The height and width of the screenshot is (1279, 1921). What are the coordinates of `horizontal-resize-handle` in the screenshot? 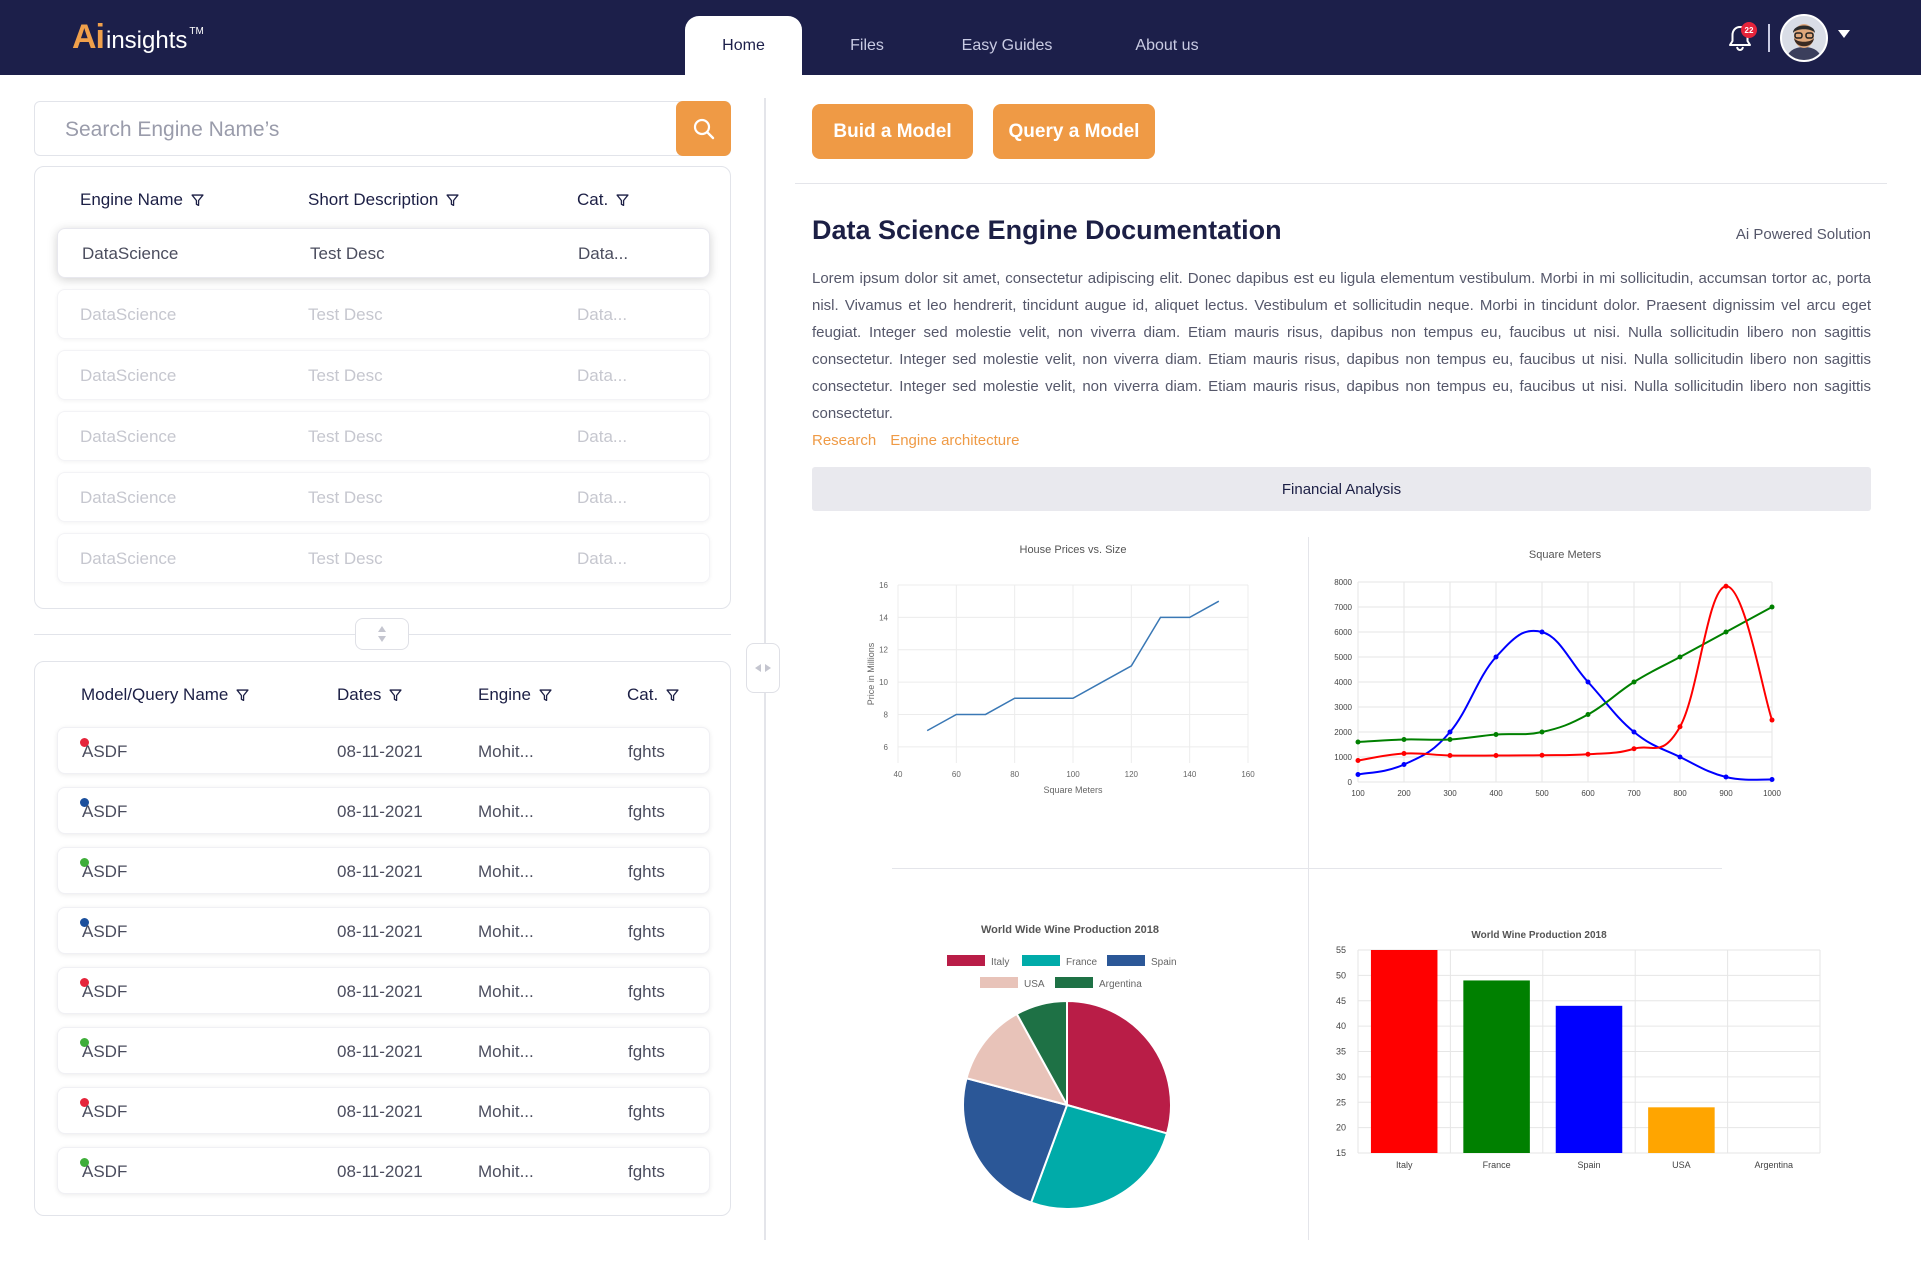 It's located at (763, 668).